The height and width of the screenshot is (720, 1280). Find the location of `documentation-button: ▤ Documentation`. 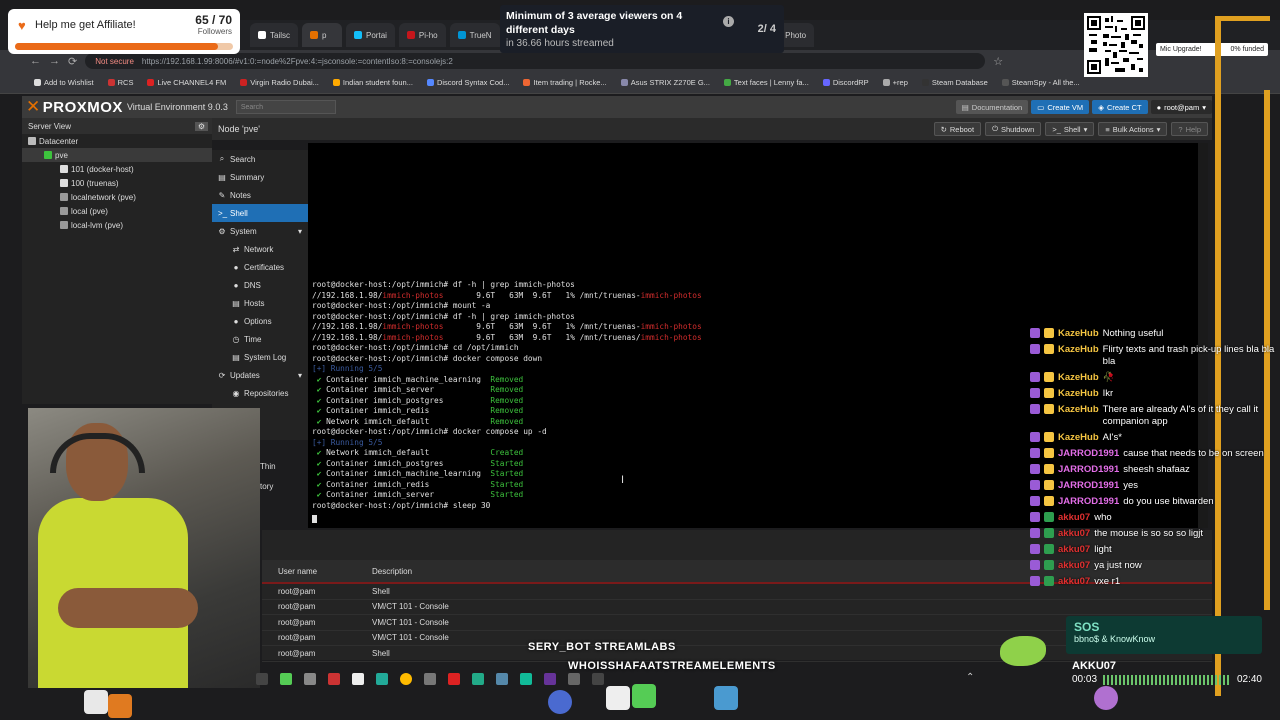

documentation-button: ▤ Documentation is located at coordinates (992, 107).